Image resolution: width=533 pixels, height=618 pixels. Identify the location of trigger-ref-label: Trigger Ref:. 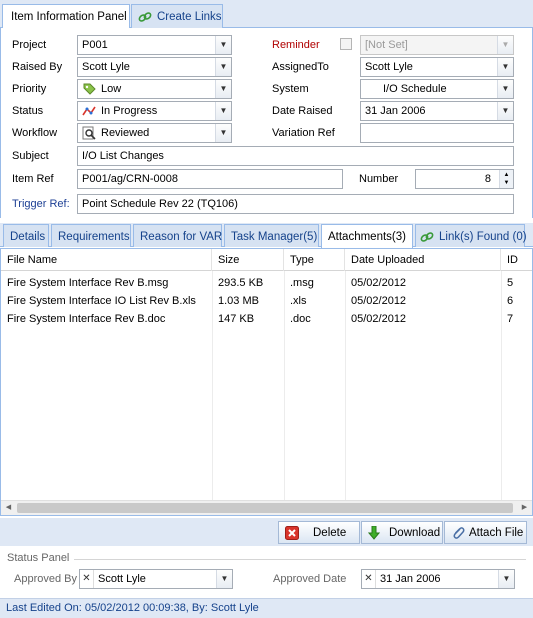
(41, 204).